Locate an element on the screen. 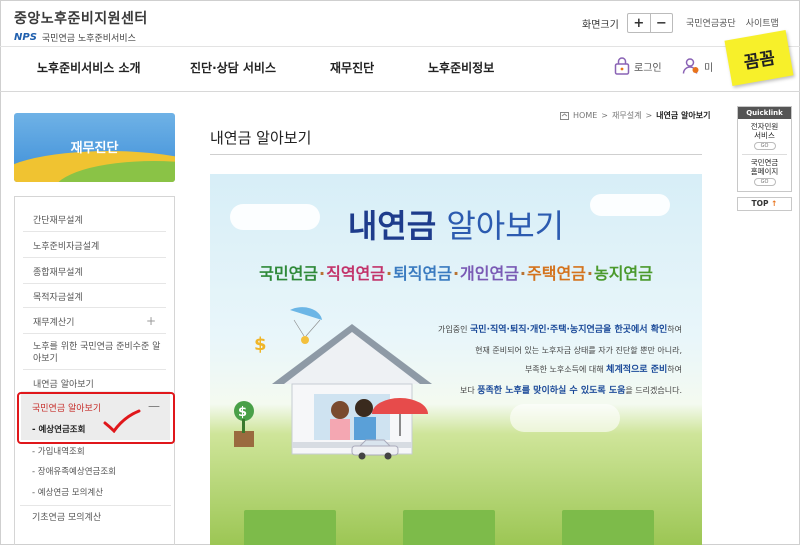 This screenshot has height=545, width=800. home-icon is located at coordinates (564, 115).